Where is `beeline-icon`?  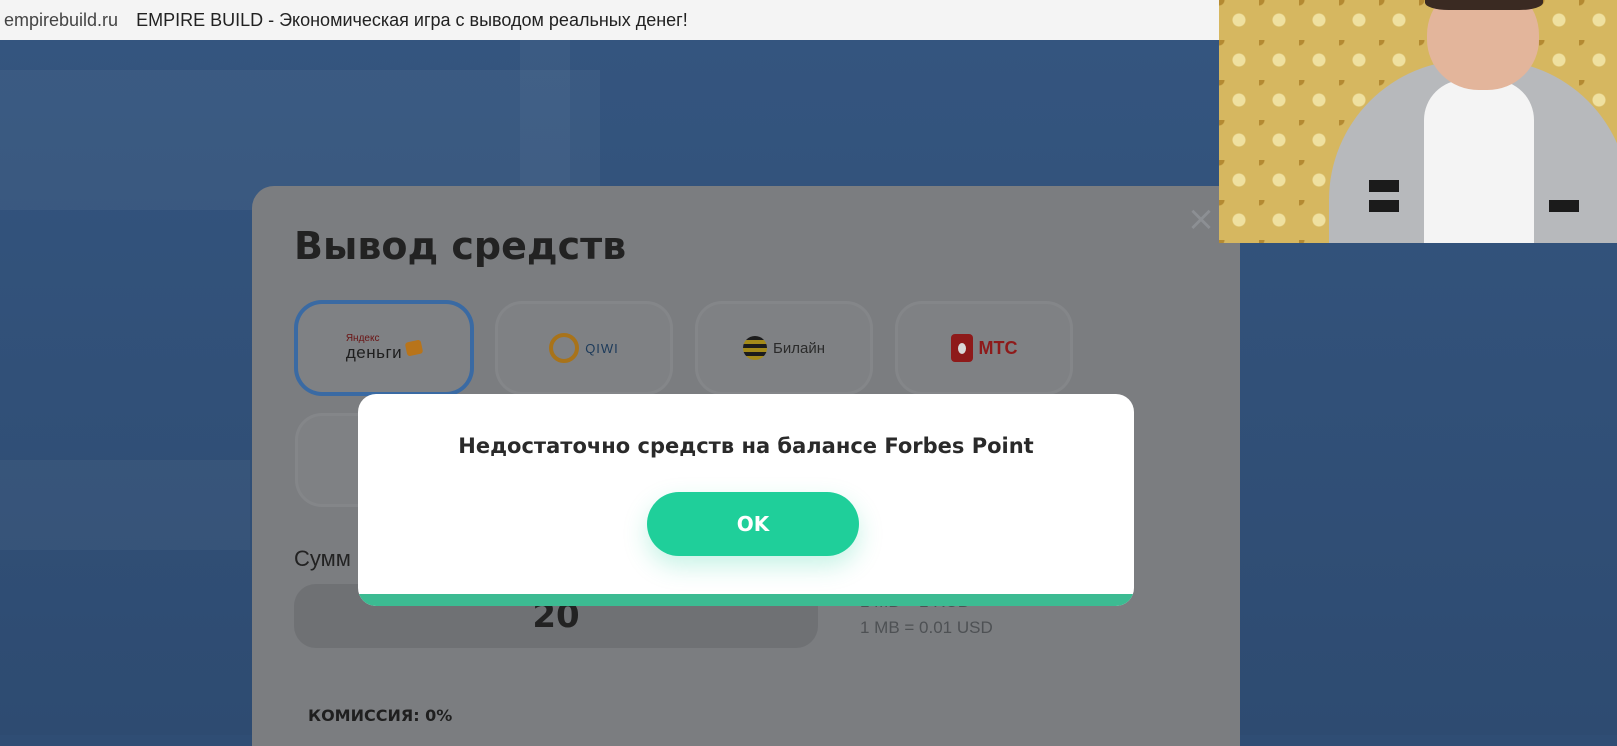 beeline-icon is located at coordinates (755, 348).